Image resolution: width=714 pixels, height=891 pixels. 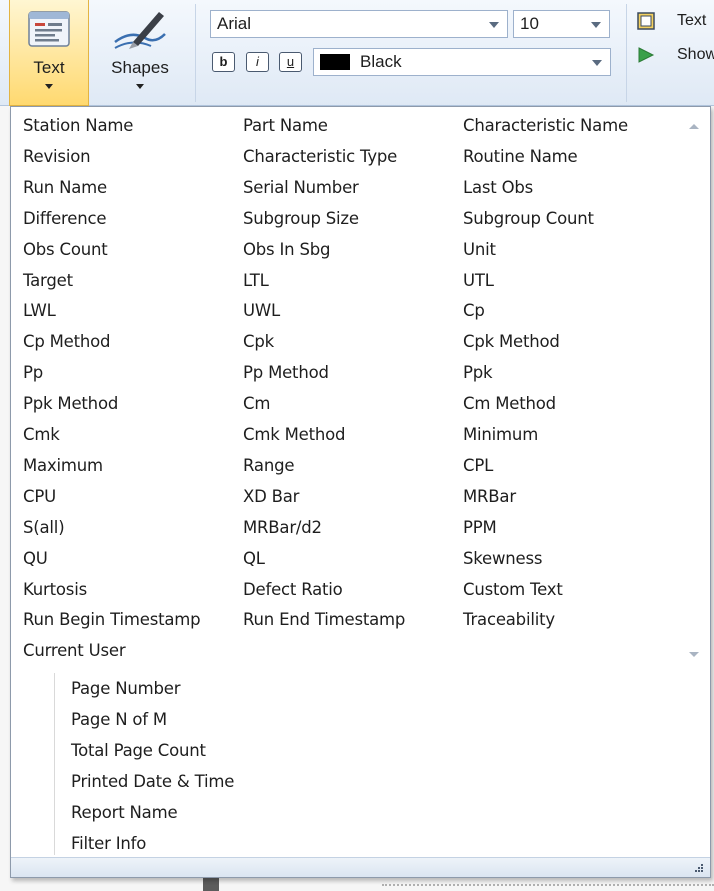 I want to click on field-item: CPU, so click(x=39, y=496).